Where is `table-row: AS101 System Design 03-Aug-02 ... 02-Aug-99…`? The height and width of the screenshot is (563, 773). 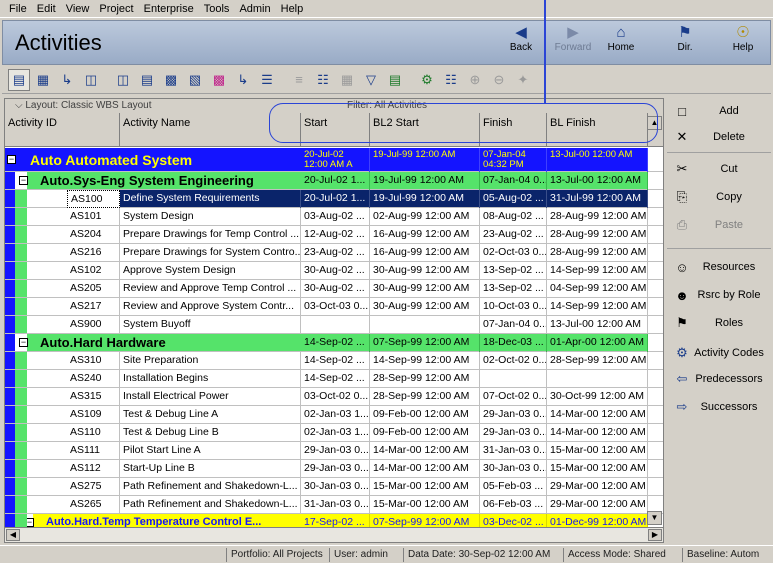 table-row: AS101 System Design 03-Aug-02 ... 02-Aug-99… is located at coordinates (334, 217).